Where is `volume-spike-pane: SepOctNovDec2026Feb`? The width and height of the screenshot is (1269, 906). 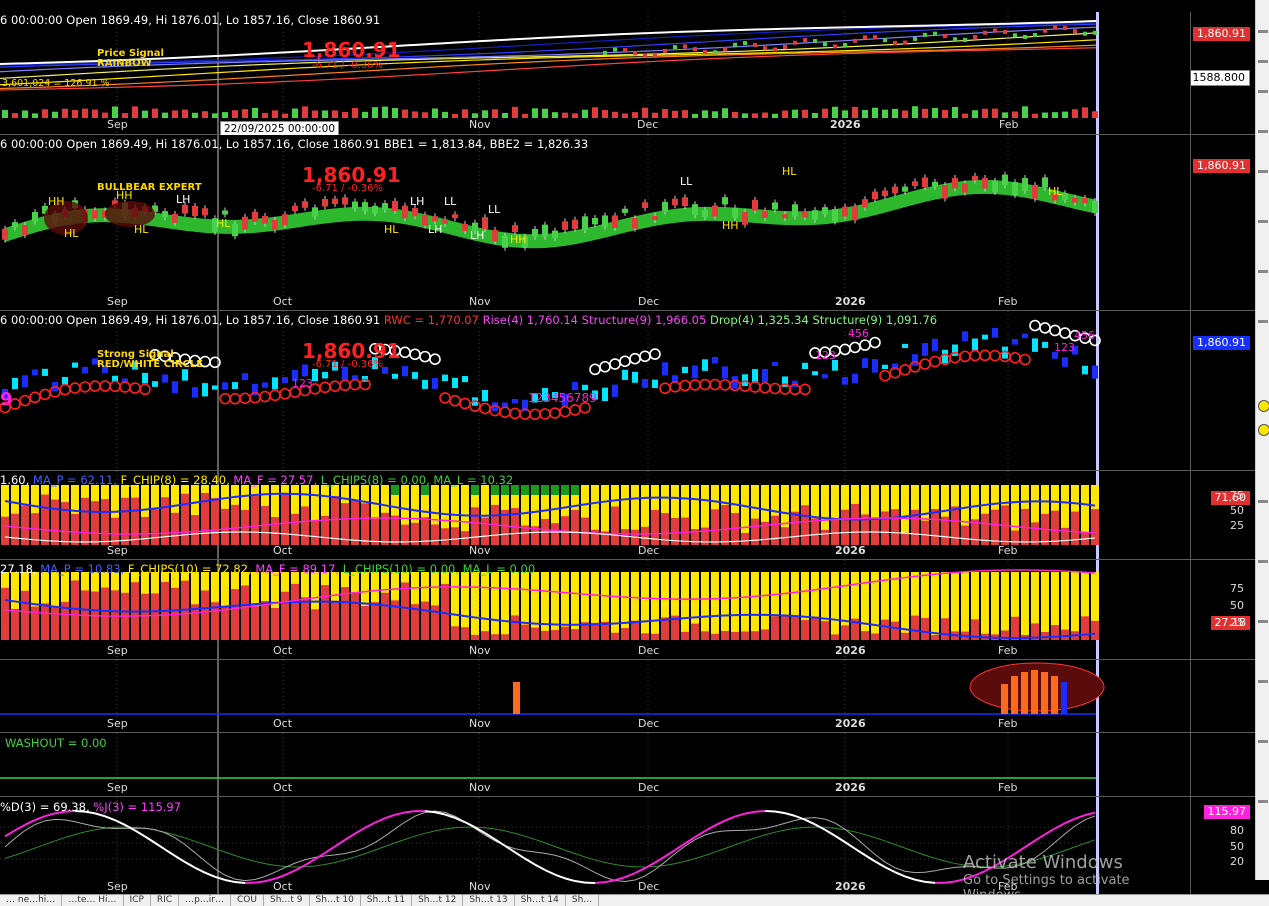
volume-spike-pane: SepOctNovDec2026Feb is located at coordinates (595, 696).